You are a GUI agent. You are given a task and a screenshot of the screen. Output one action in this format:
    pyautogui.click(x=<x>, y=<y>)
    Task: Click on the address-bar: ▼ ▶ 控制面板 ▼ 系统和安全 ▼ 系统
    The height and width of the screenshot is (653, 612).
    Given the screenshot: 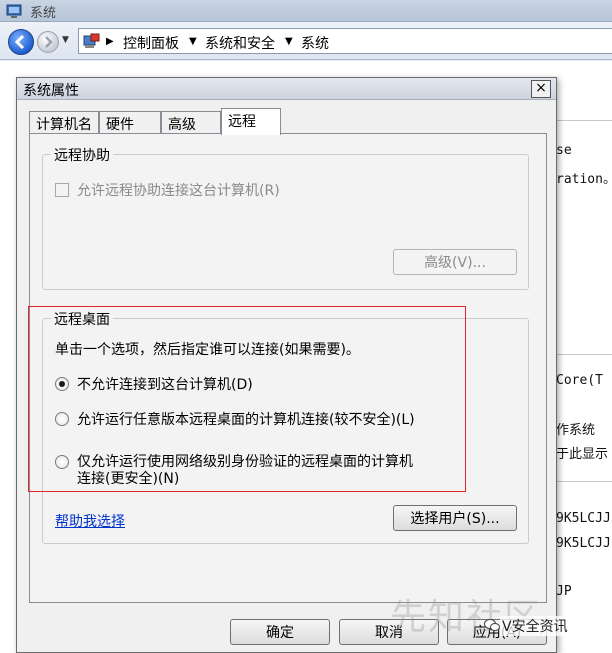 What is the action you would take?
    pyautogui.click(x=306, y=41)
    